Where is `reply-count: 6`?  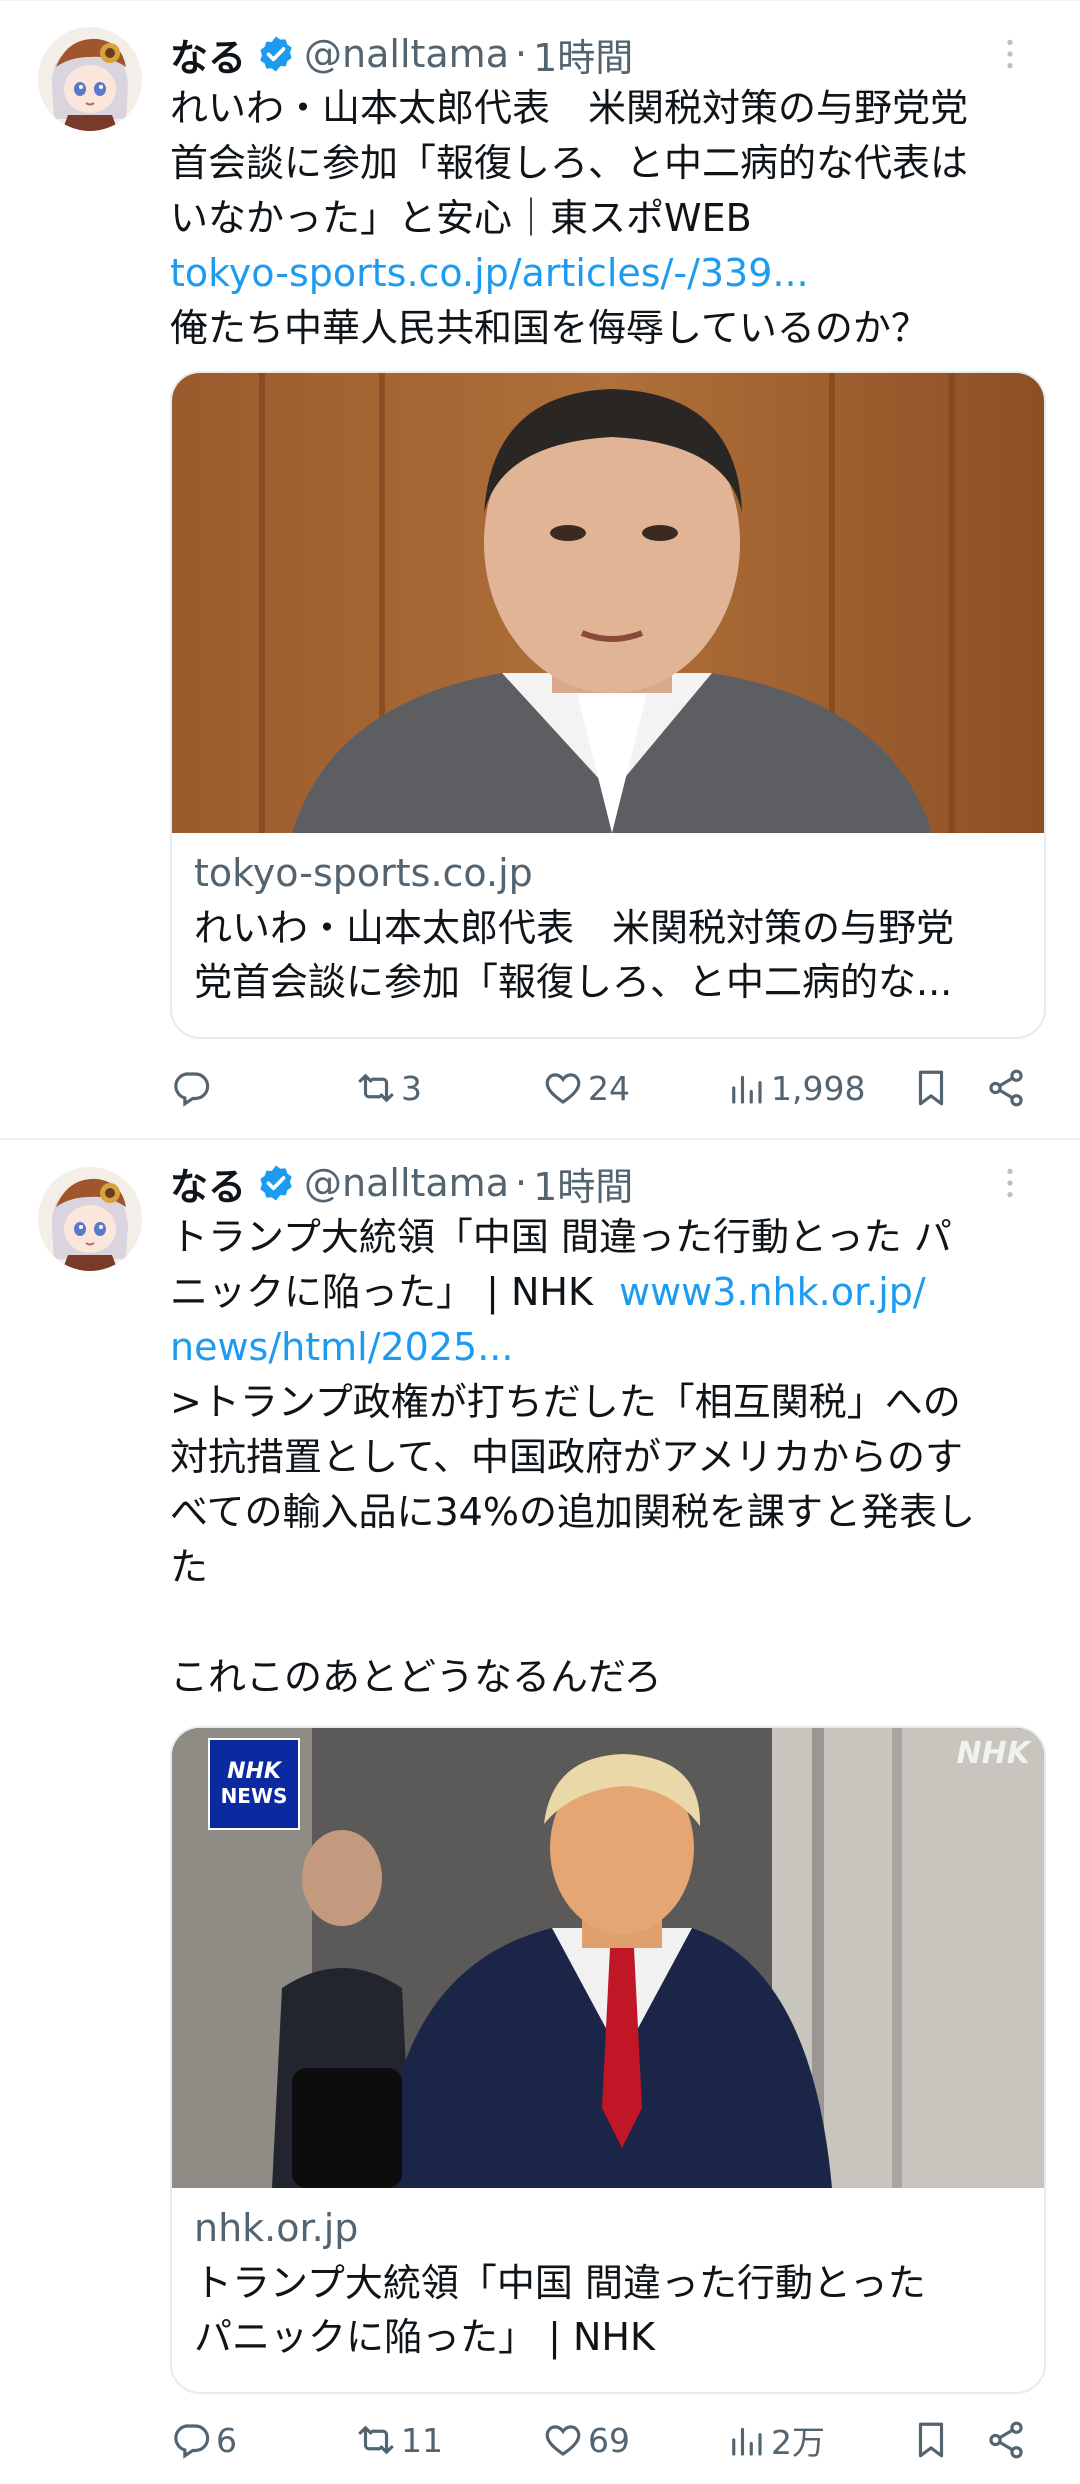 reply-count: 6 is located at coordinates (226, 2440).